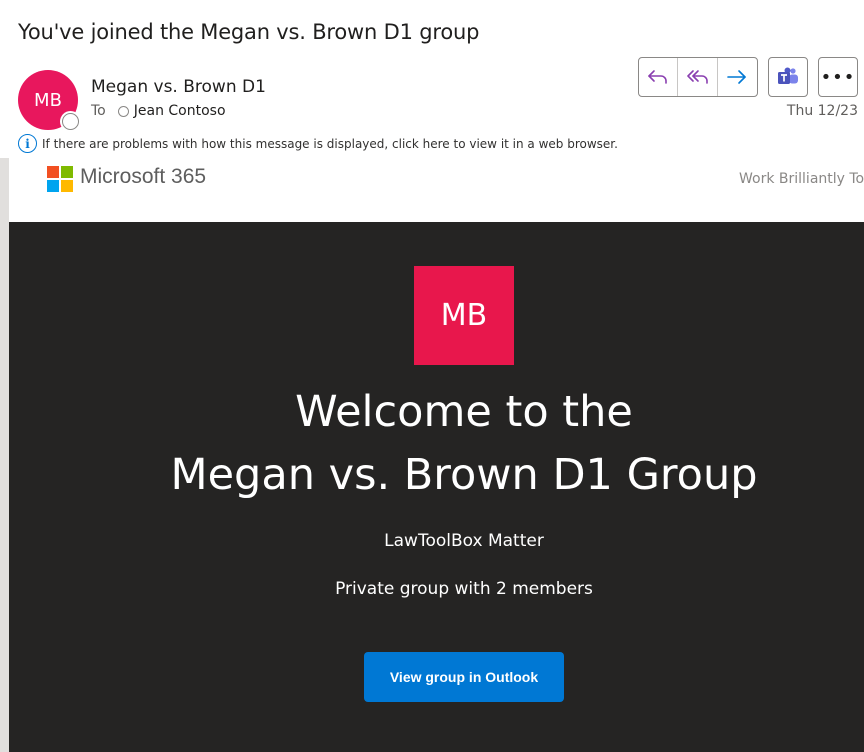 The image size is (864, 752). What do you see at coordinates (98, 111) in the screenshot?
I see `to-label: To` at bounding box center [98, 111].